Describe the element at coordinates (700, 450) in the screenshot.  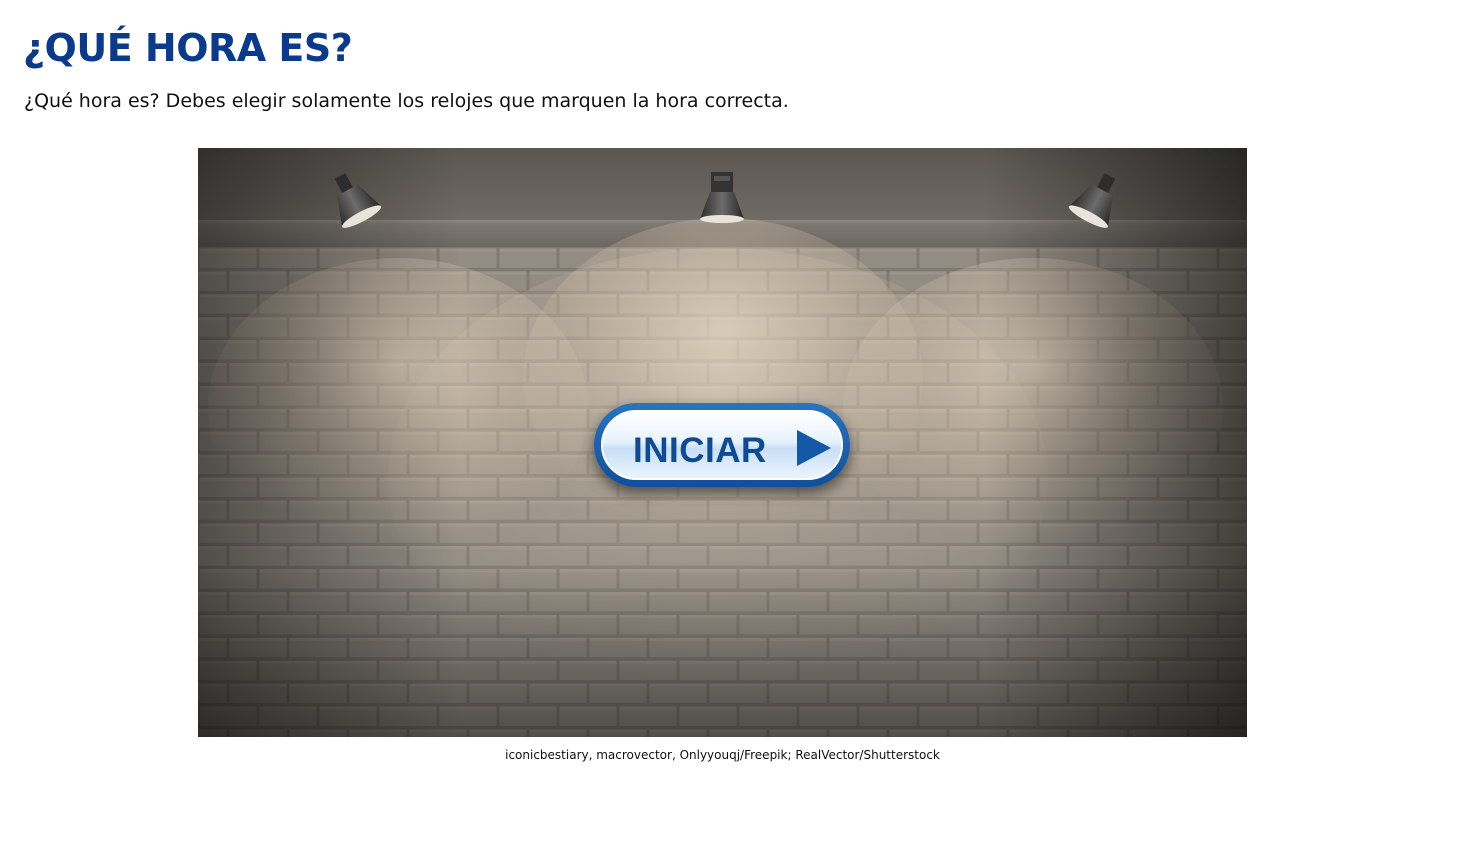
I see `start-button-label: INICIAR` at that location.